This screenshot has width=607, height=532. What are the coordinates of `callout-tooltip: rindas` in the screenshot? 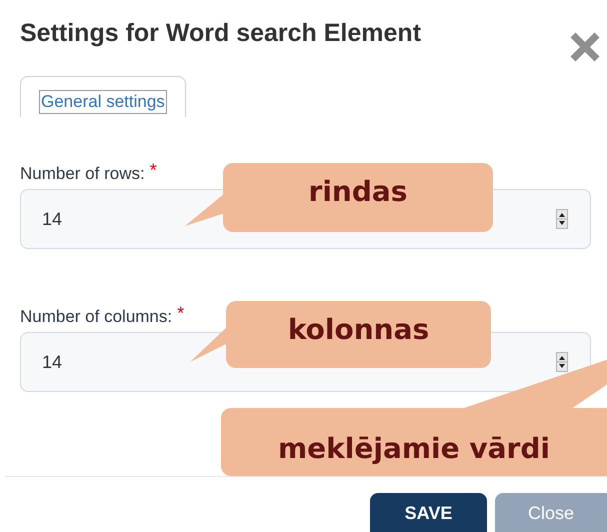 It's located at (358, 197).